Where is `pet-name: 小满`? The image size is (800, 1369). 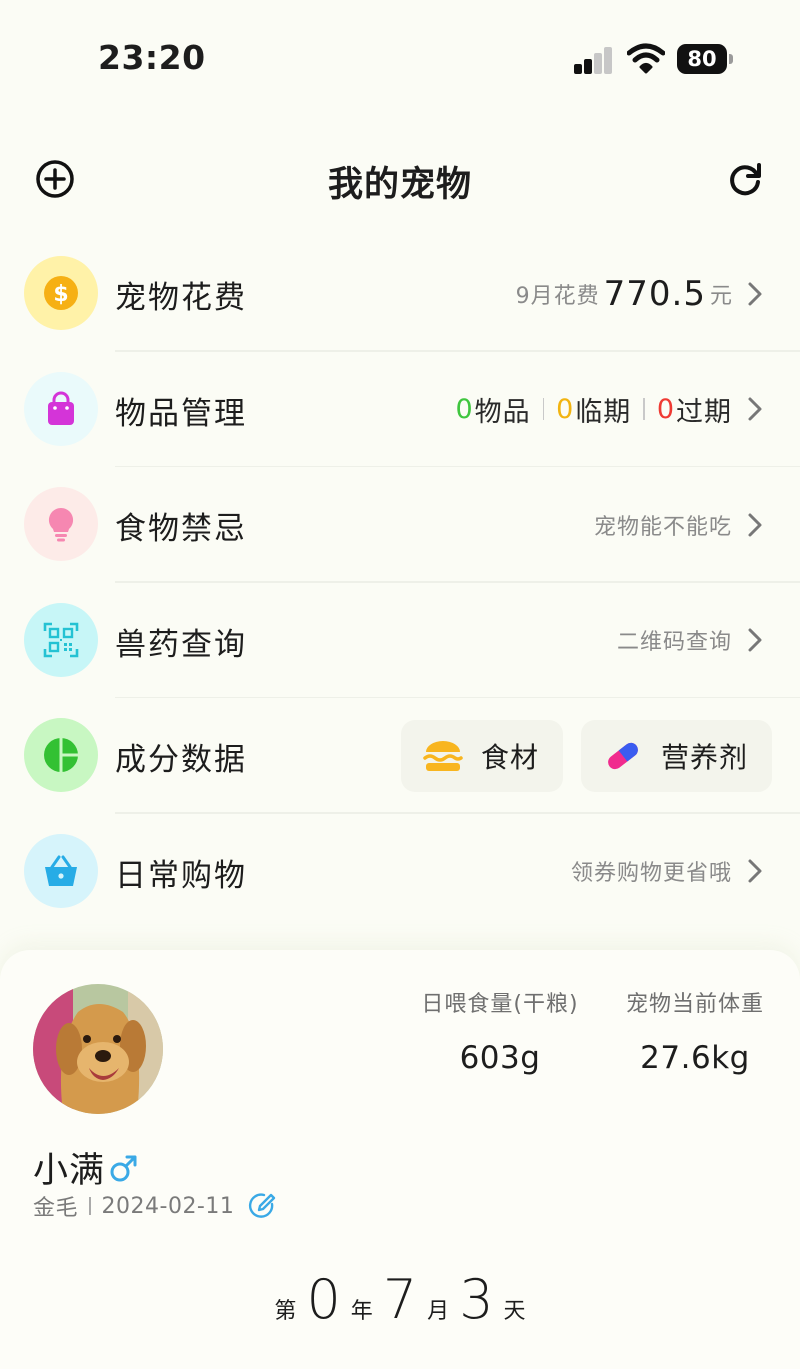 pet-name: 小满 is located at coordinates (69, 1171).